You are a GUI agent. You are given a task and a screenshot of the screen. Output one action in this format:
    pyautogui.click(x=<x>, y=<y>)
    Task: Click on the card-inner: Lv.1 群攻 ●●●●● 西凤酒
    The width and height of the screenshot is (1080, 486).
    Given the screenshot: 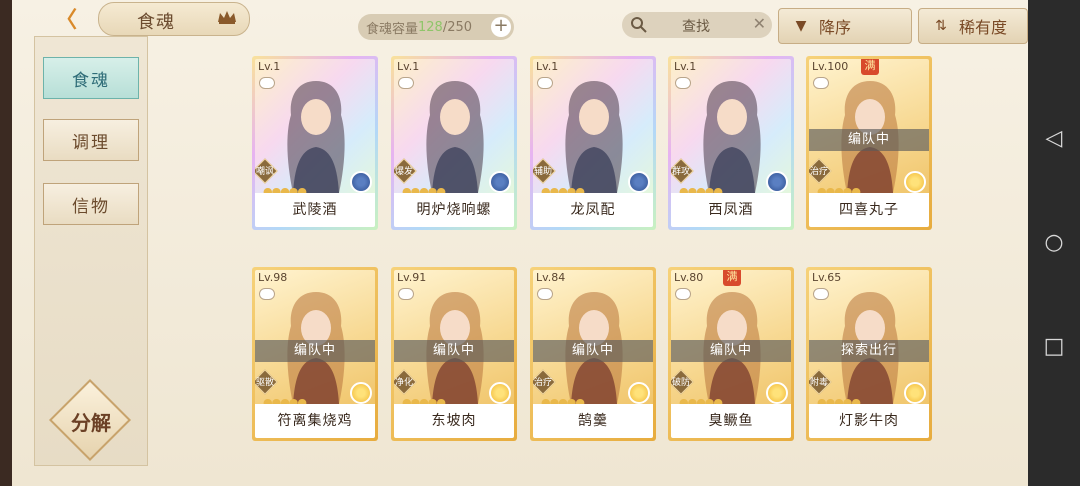 What is the action you would take?
    pyautogui.click(x=731, y=143)
    